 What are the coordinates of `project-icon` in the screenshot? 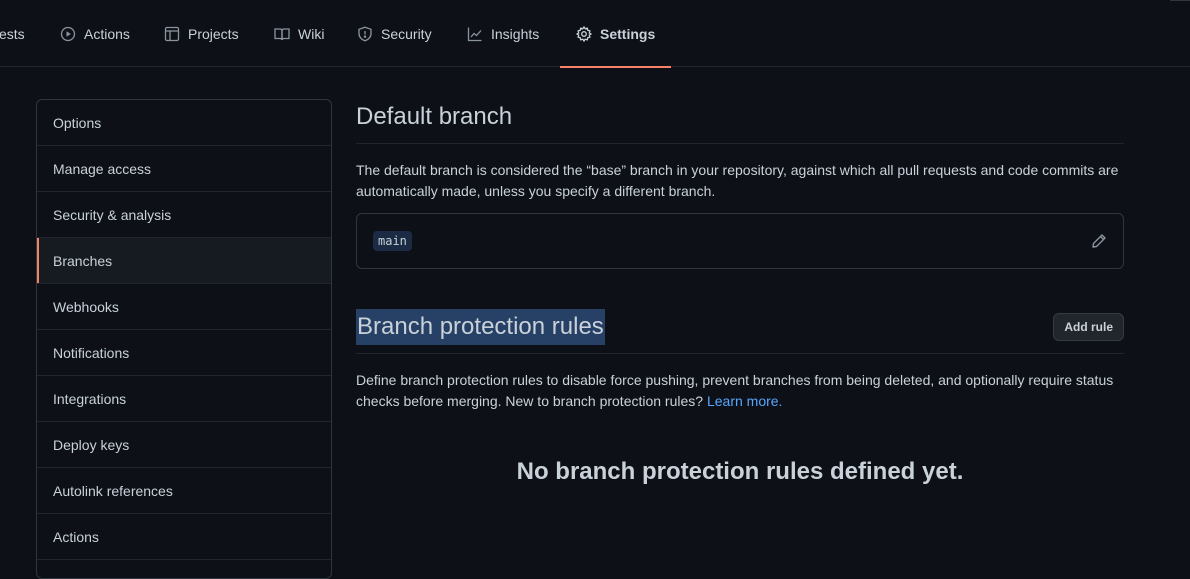 It's located at (172, 34).